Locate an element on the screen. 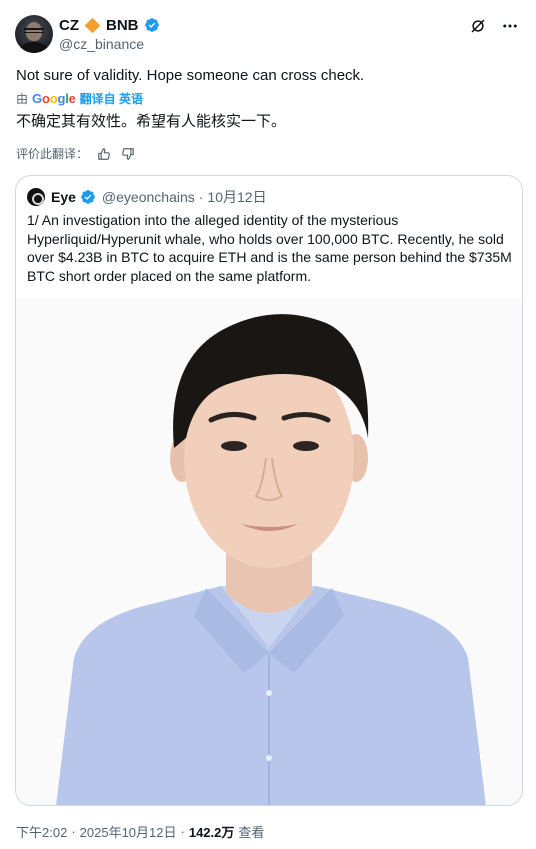 This screenshot has height=849, width=536. tweet-top-actions is located at coordinates (494, 26).